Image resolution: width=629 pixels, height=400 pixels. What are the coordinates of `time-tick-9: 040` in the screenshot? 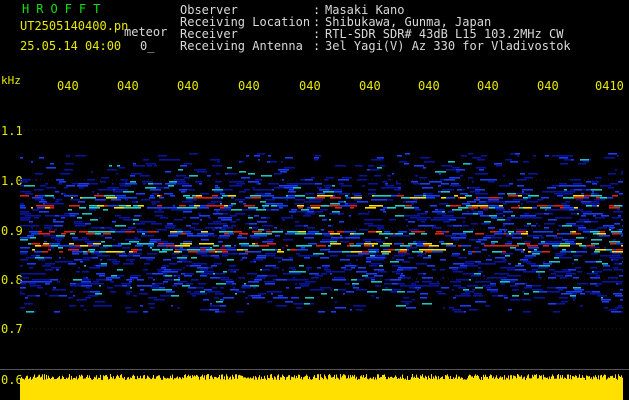 It's located at (548, 86).